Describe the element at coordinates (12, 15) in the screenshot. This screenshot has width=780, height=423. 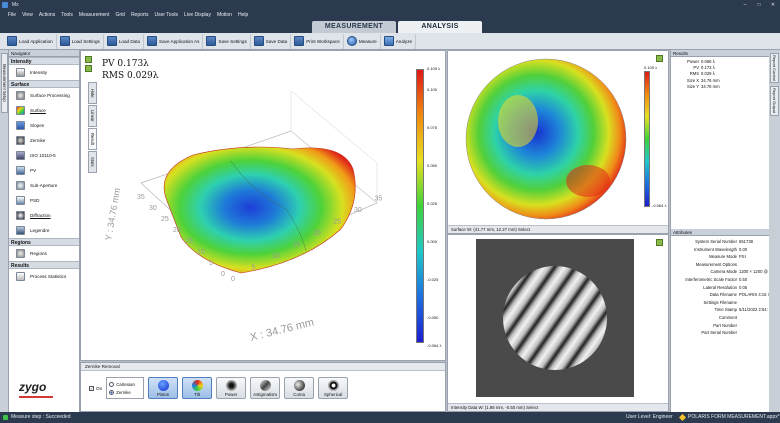
I see `menu-file: File` at that location.